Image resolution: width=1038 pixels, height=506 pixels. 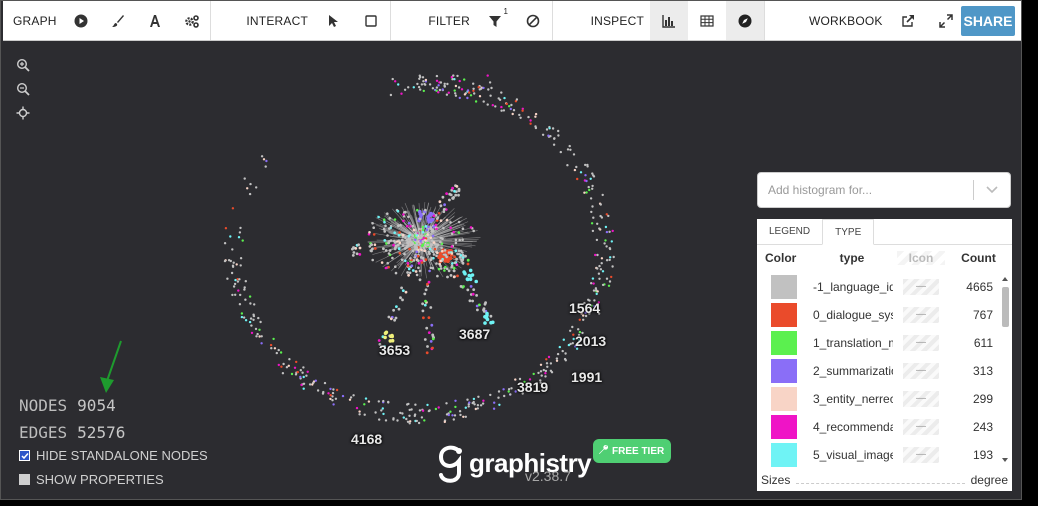 I want to click on legend-row: 3_entity_nerrecognition — 299, so click(x=877, y=399).